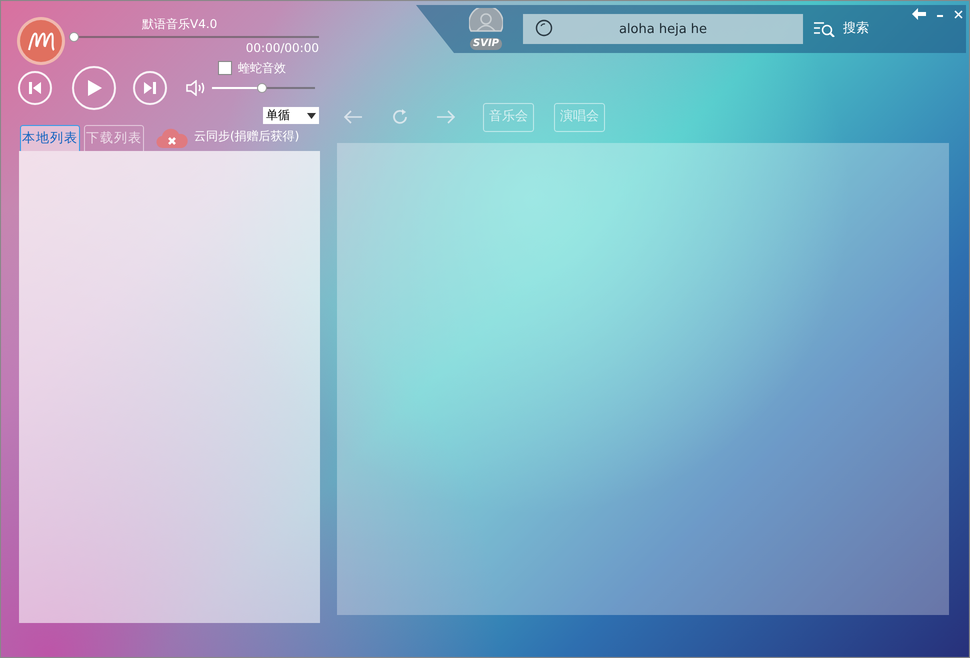  I want to click on play-mode-dropdown: 单循, so click(291, 115).